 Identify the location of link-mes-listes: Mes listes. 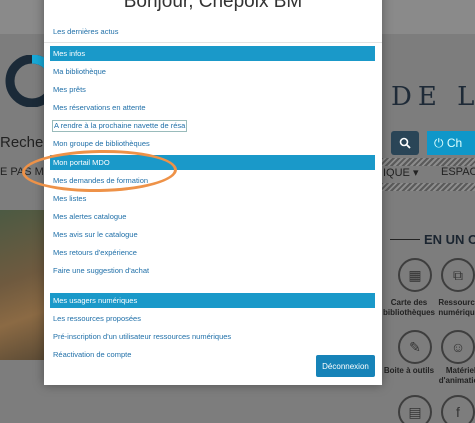
(69, 199).